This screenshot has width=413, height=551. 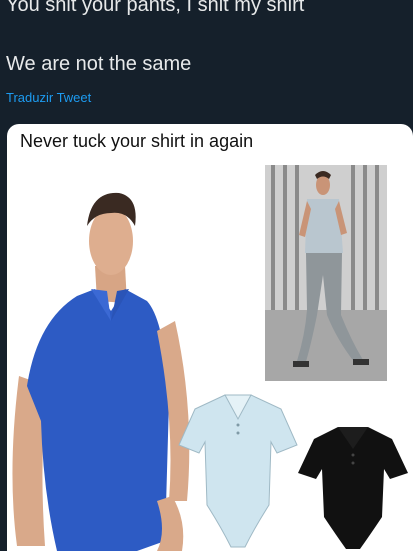 I want to click on translate-tweet-link: Traduzir Tweet, so click(x=48, y=97).